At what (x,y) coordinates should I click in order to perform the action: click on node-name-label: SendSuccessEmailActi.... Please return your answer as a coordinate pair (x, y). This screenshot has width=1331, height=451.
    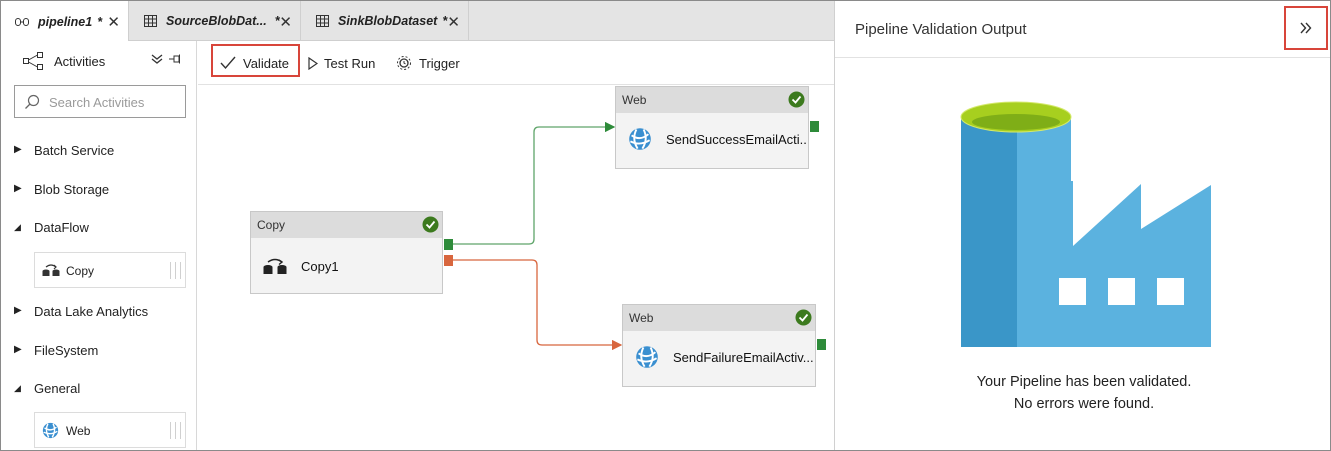
    Looking at the image, I should click on (737, 139).